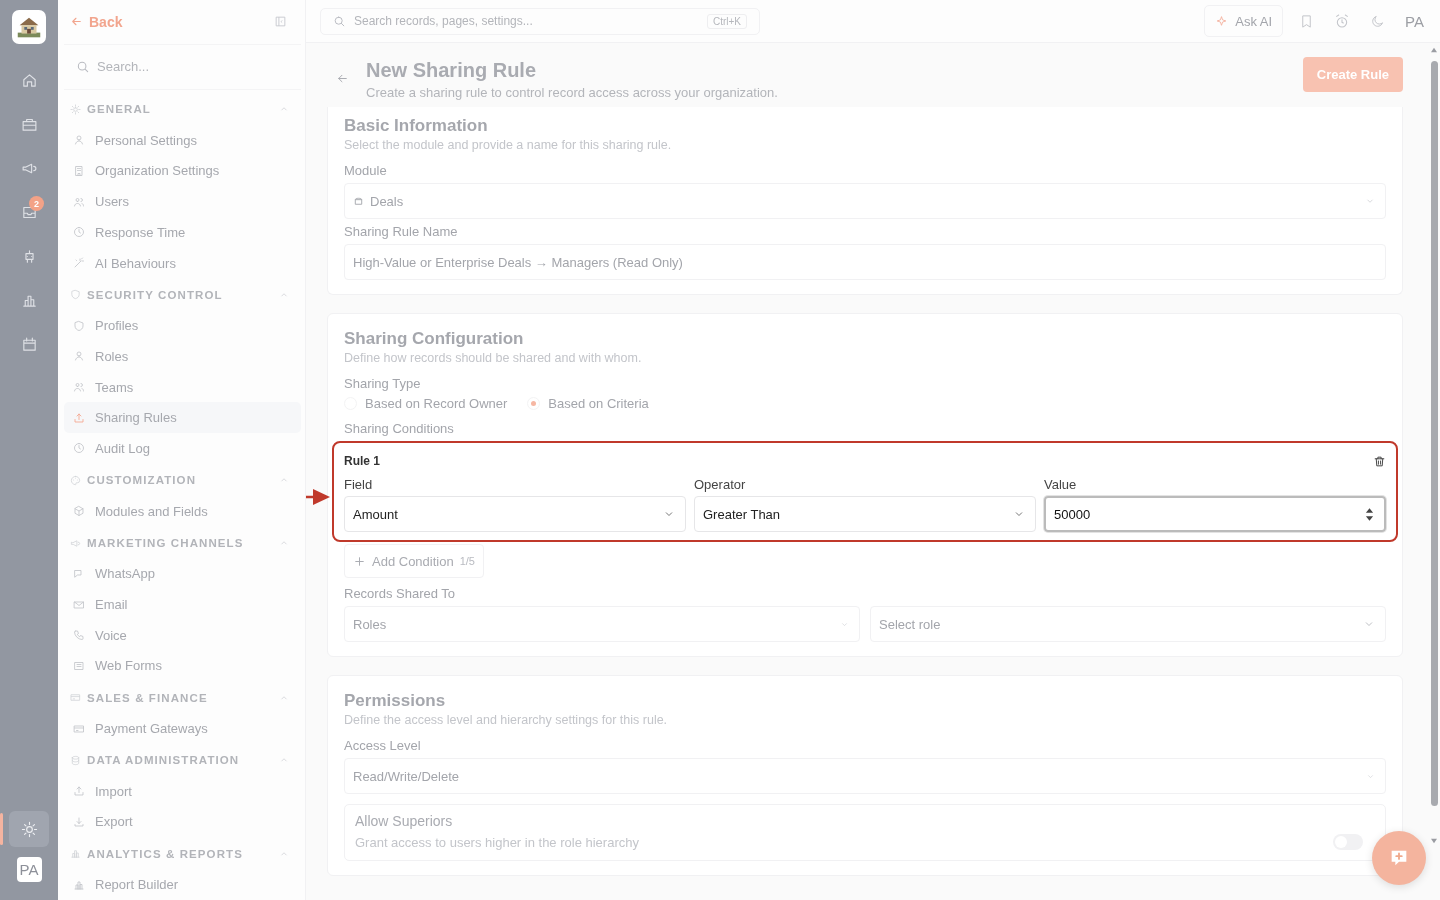  Describe the element at coordinates (280, 22) in the screenshot. I see `collapse-sidebar-icon` at that location.